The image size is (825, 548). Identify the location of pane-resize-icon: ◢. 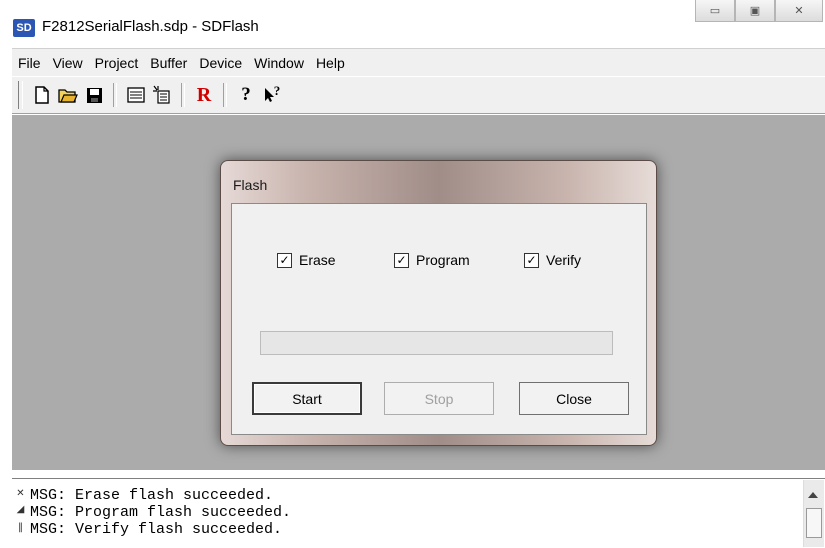
(20, 509).